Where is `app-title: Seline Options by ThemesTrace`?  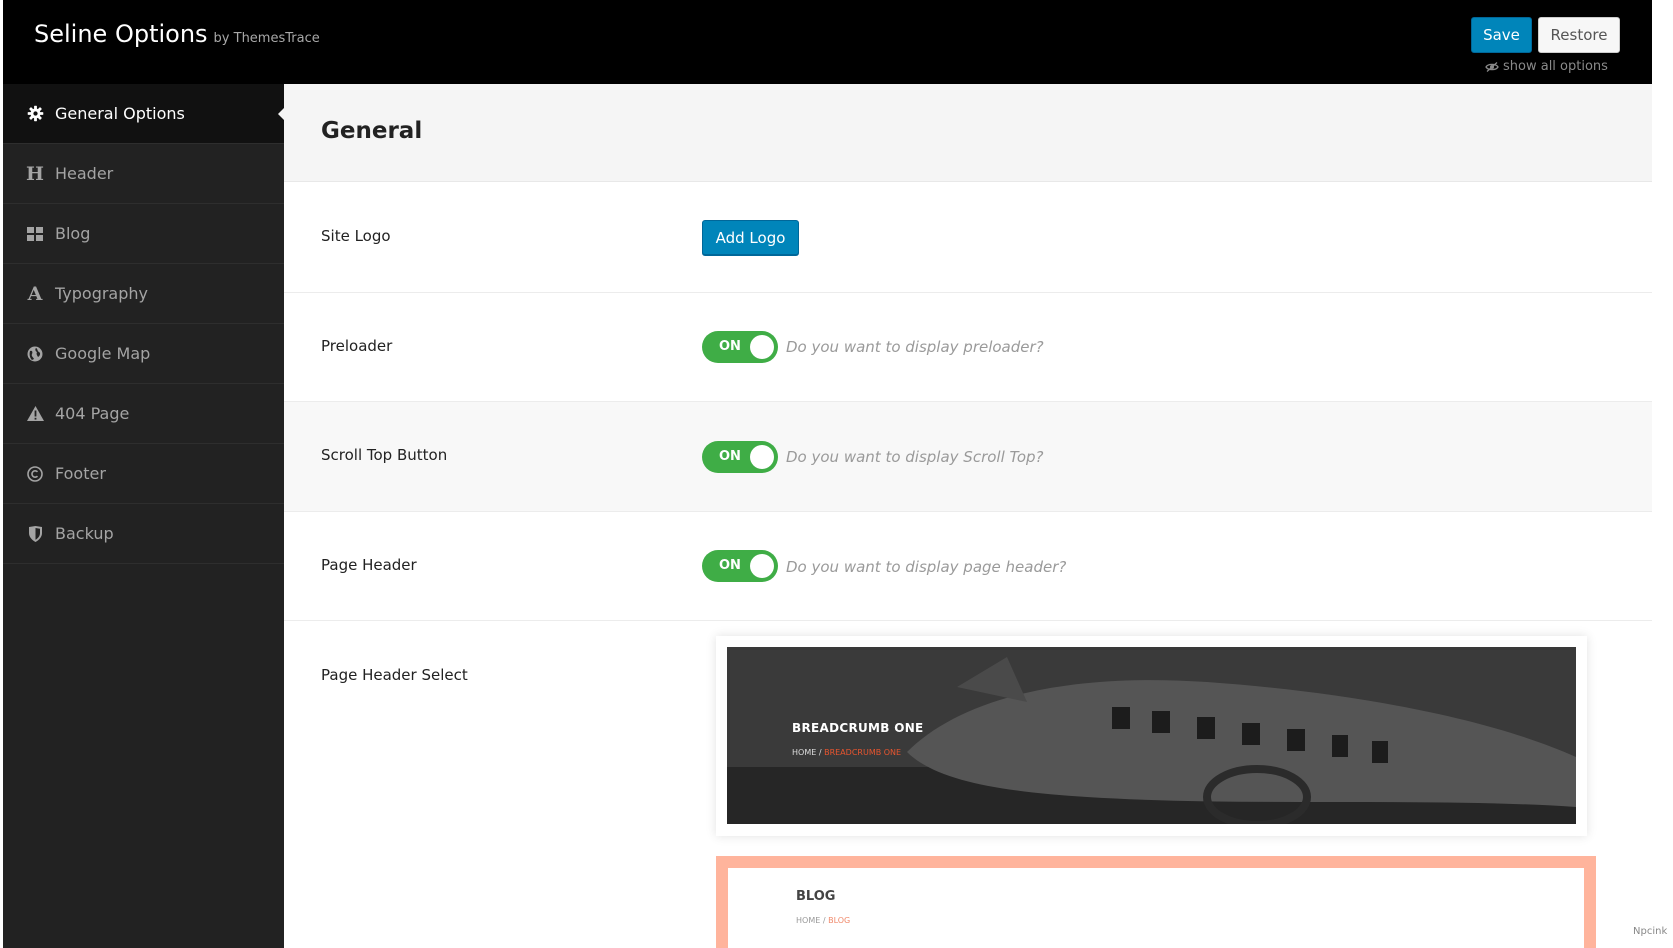
app-title: Seline Options by ThemesTrace is located at coordinates (177, 34).